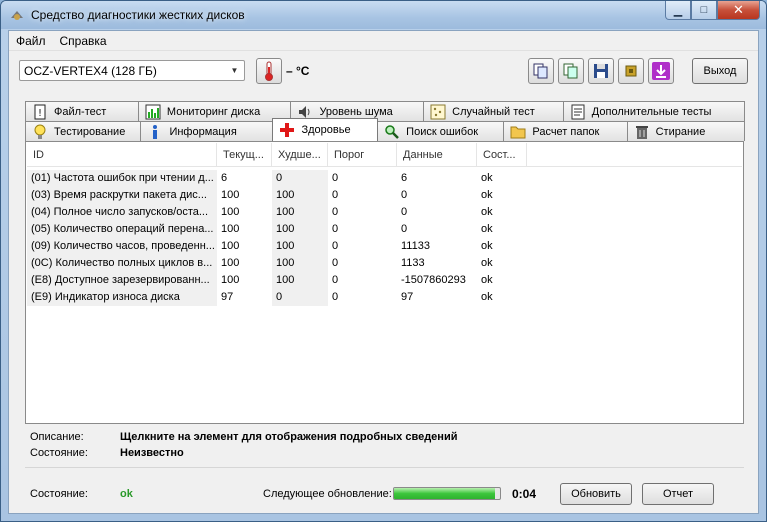 This screenshot has height=522, width=767. I want to click on tab-folder-calc: Расчет папок, so click(565, 131).